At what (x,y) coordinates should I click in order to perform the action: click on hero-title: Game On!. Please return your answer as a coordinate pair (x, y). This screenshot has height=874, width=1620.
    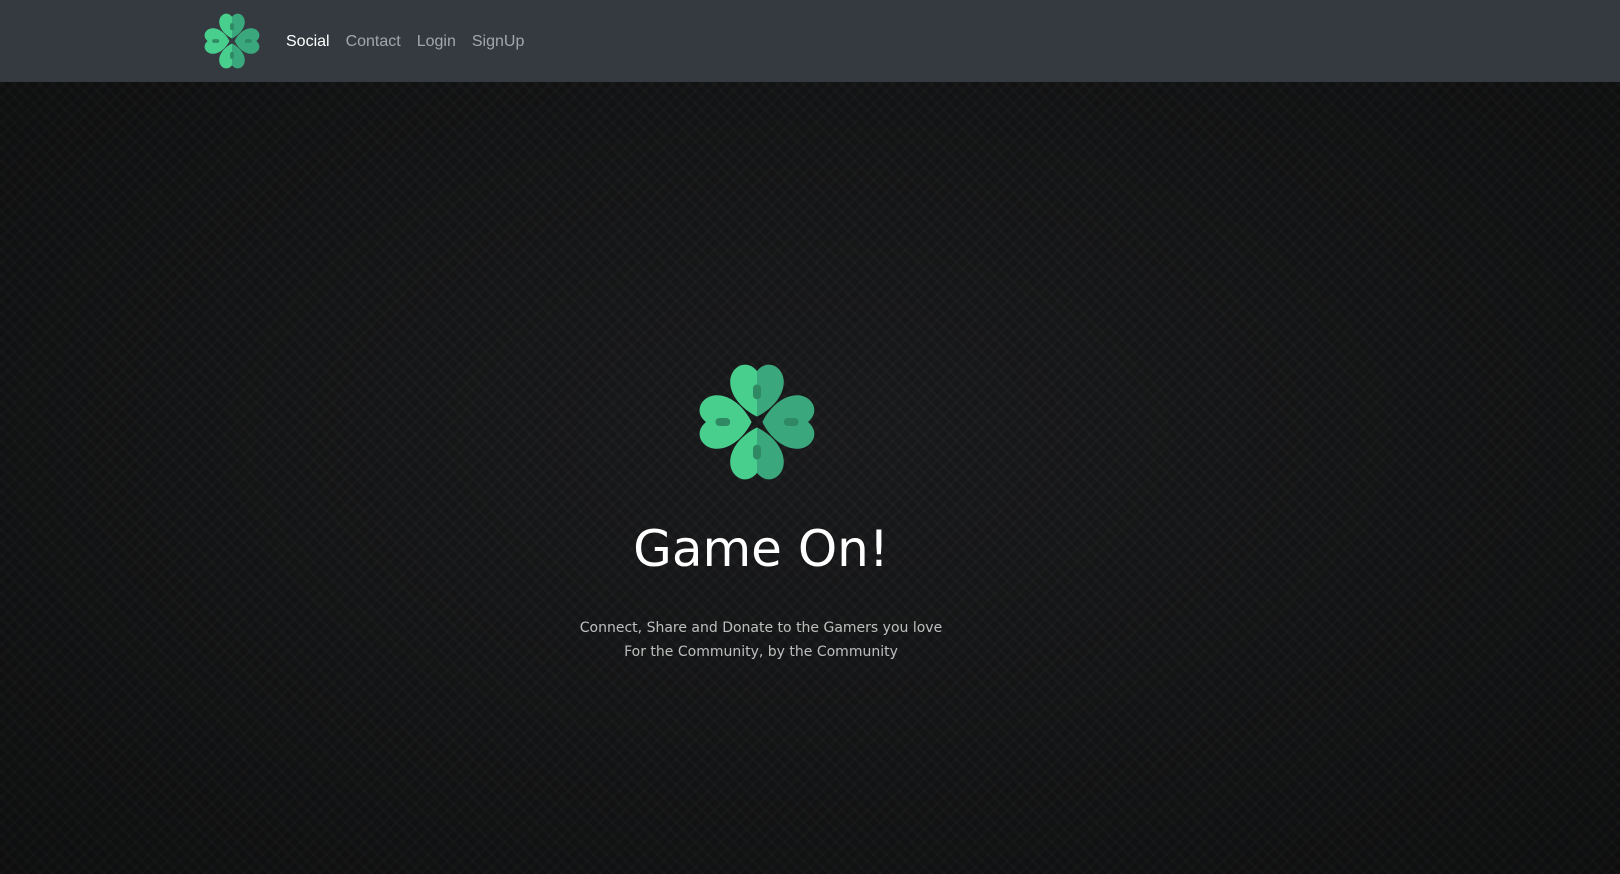
    Looking at the image, I should click on (761, 549).